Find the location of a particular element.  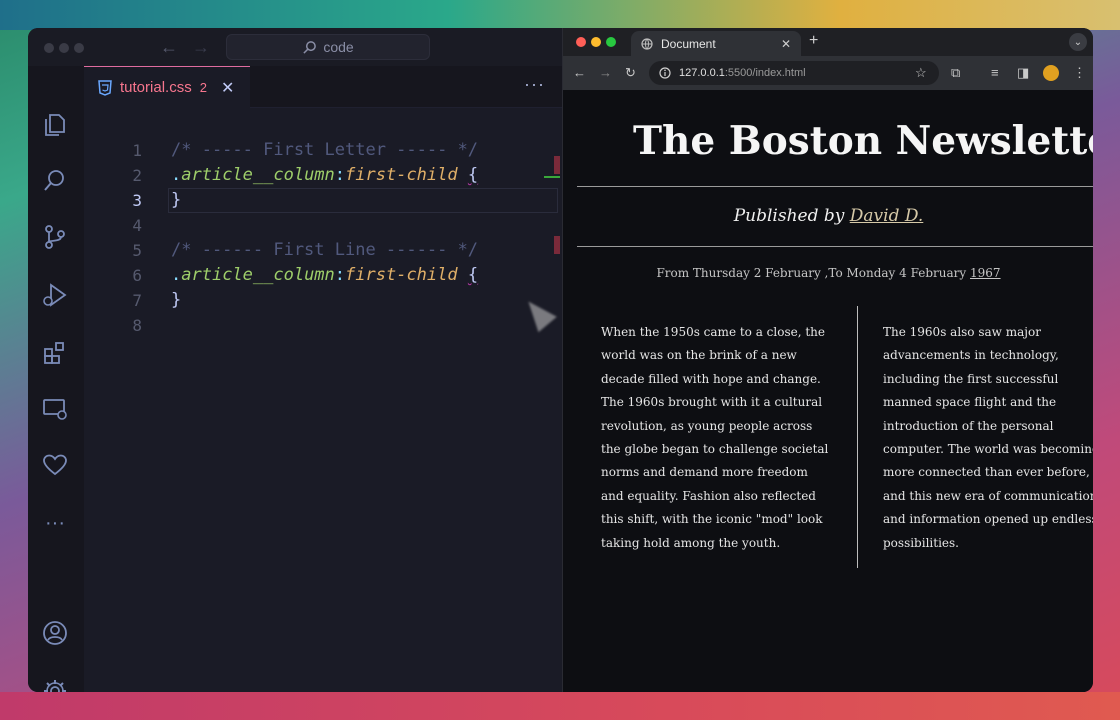

command-center-search: code is located at coordinates (328, 47).